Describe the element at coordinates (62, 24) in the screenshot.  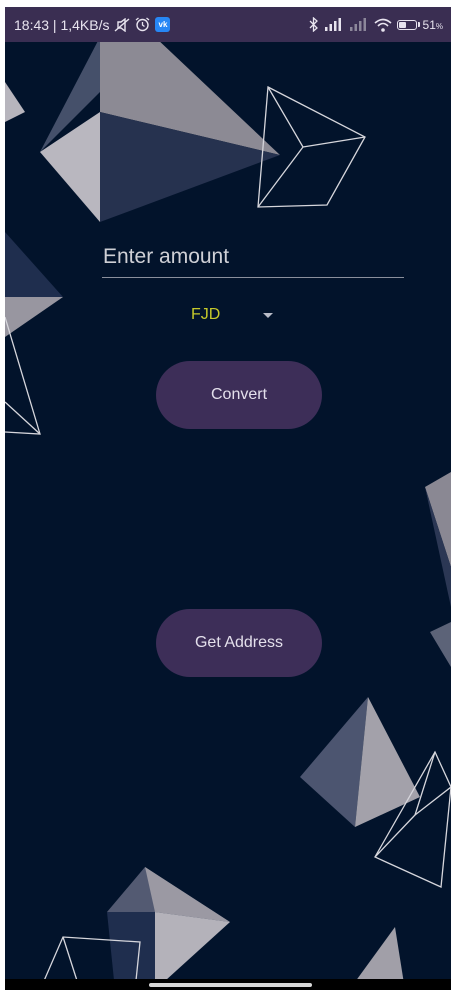
I see `clock-and-speed: 18:43 | 1,4KB/s` at that location.